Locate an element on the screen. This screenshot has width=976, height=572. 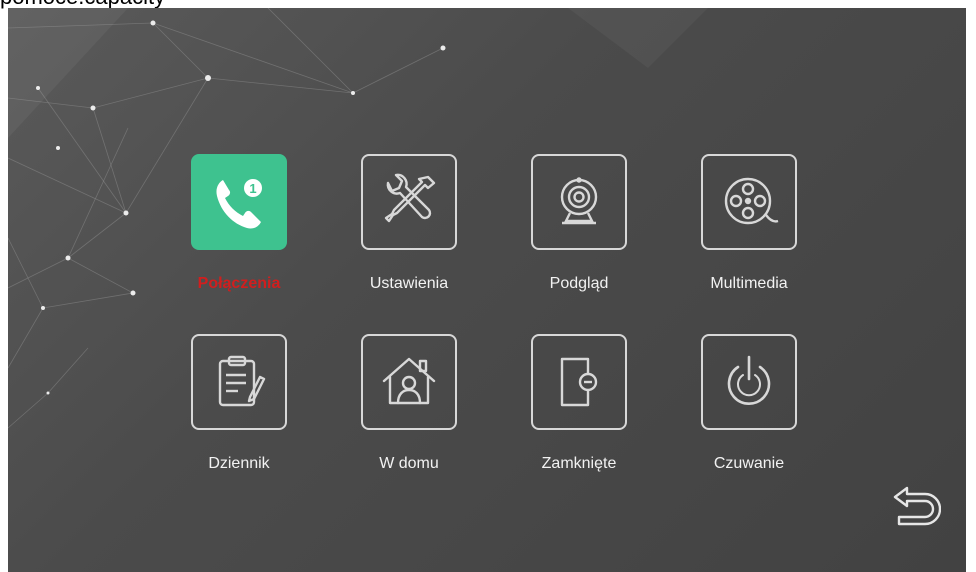
menu-tile-standby: Czuwanie is located at coordinates (750, 409).